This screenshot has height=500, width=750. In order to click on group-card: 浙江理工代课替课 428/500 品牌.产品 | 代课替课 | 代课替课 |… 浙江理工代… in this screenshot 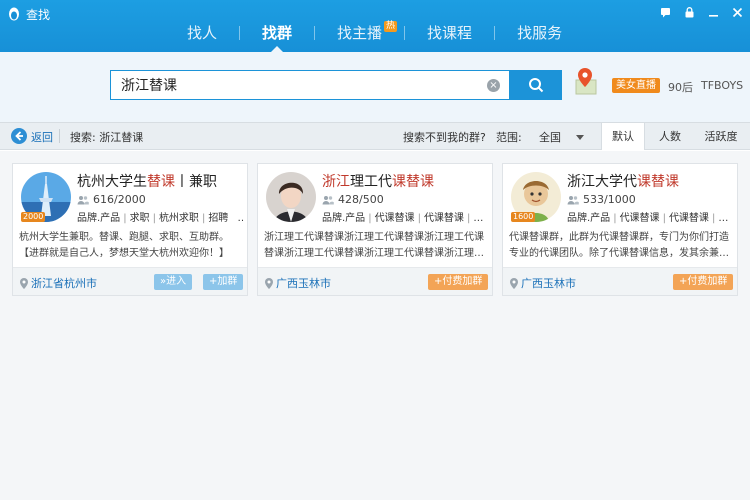, I will do `click(375, 229)`.